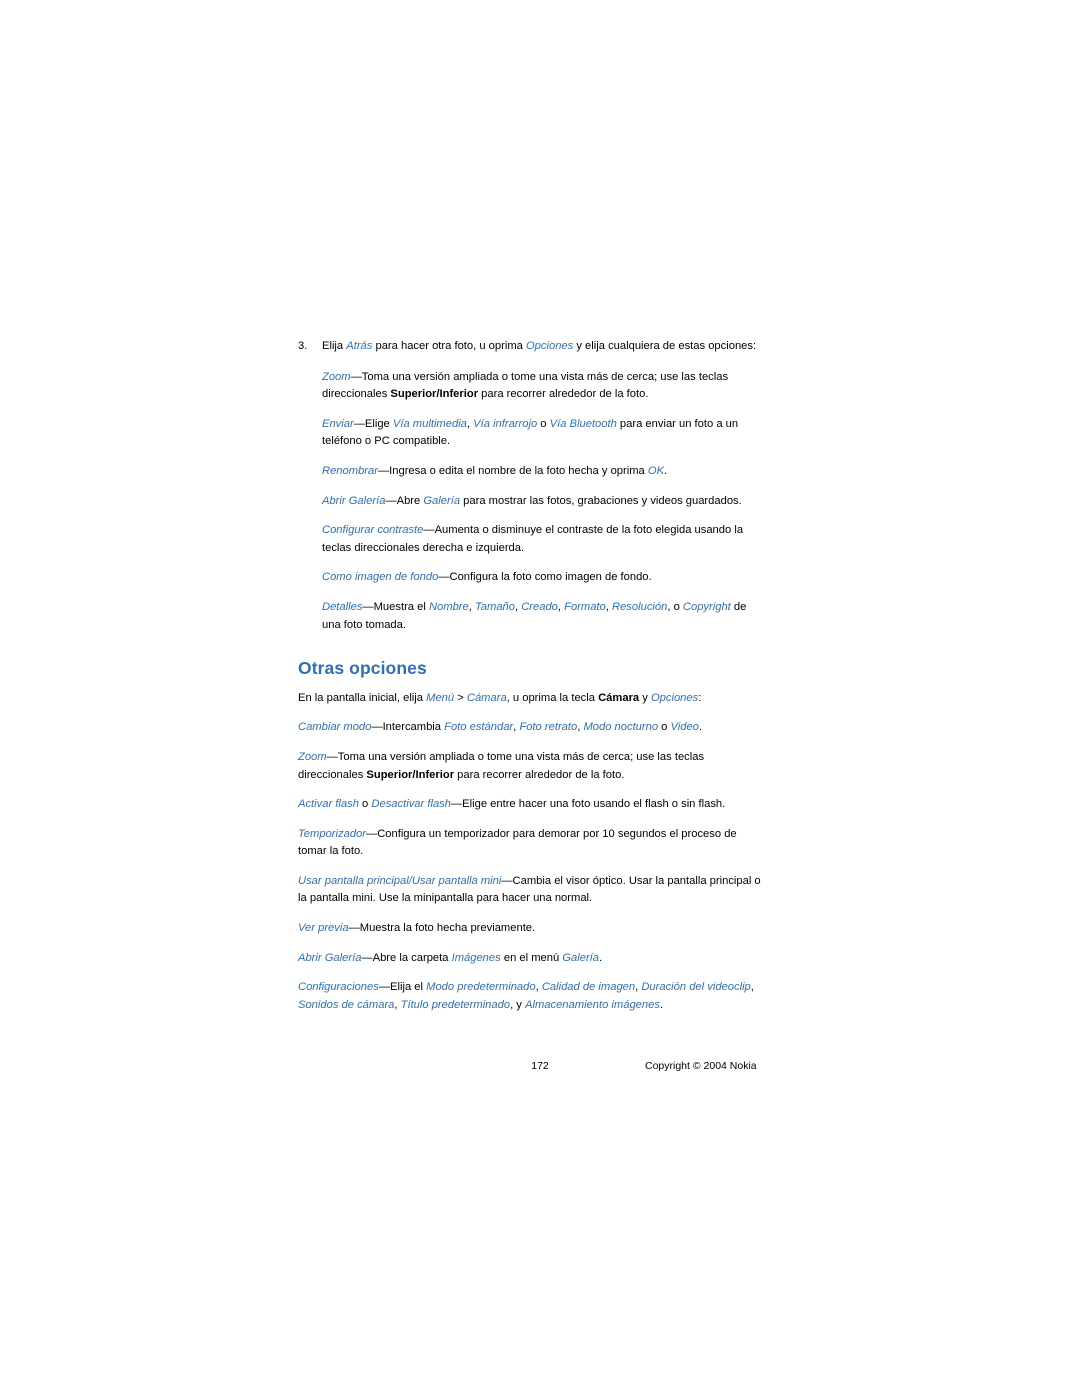 The height and width of the screenshot is (1397, 1080). I want to click on link-almacenamiento-imagenes: Almacenamiento imágenes, so click(592, 1004).